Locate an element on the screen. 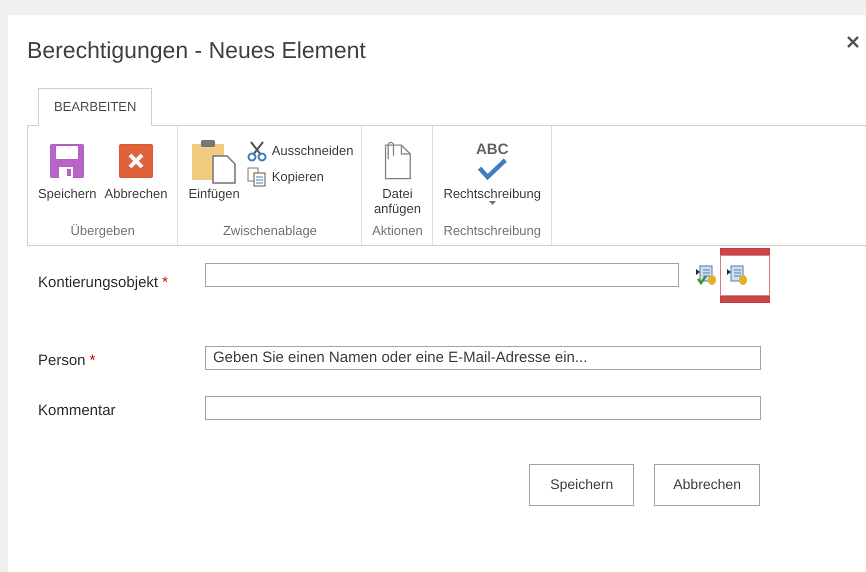 The width and height of the screenshot is (866, 572). group-label: Aktionen is located at coordinates (397, 231).